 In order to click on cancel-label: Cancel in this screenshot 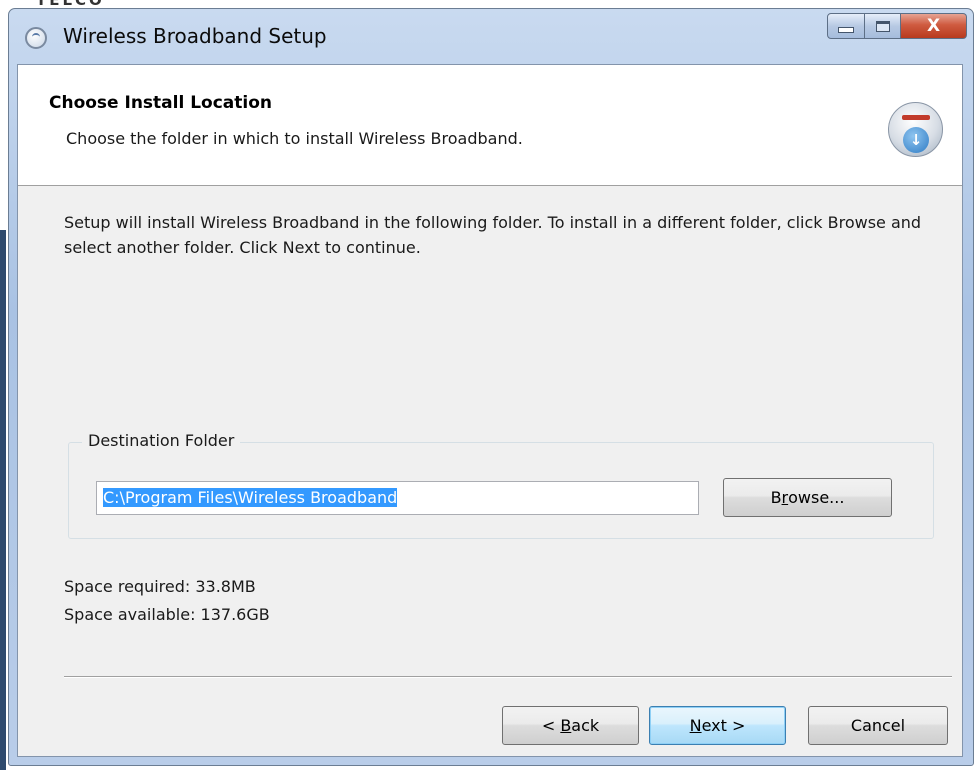, I will do `click(878, 725)`.